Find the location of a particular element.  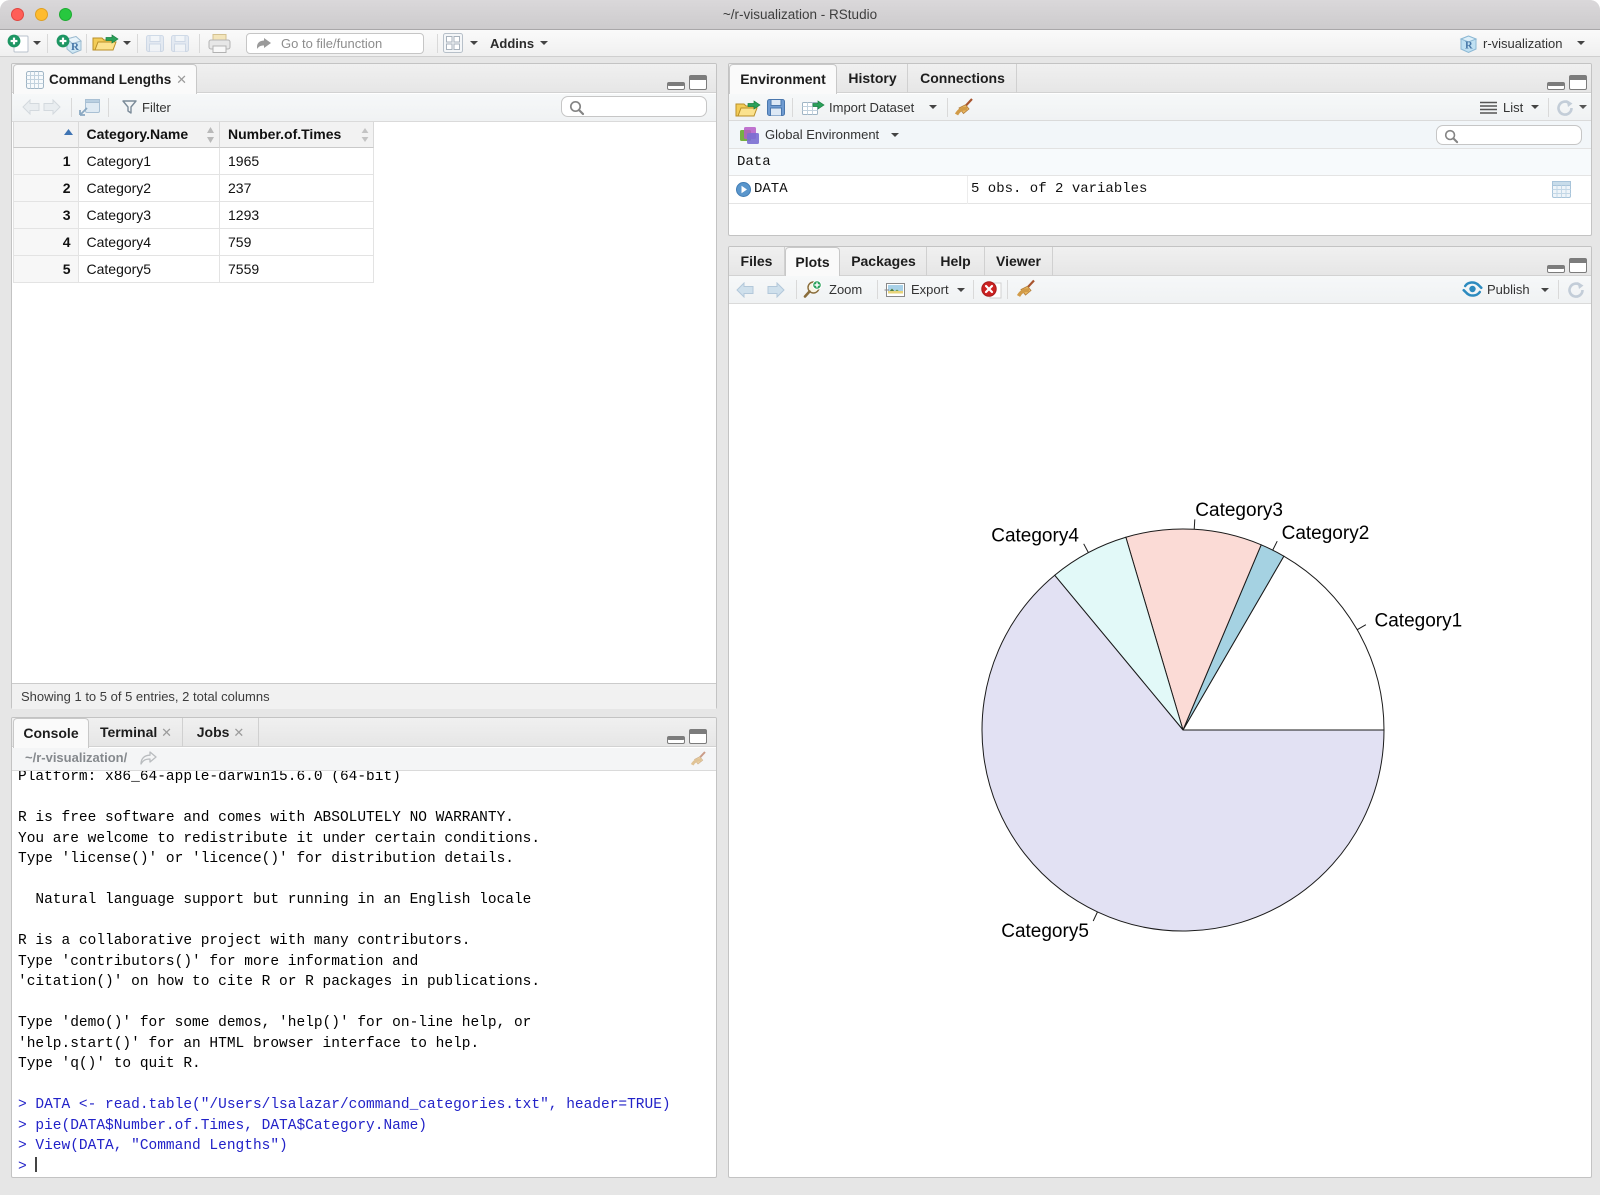

svg-text: Category4 is located at coordinates (1035, 536).